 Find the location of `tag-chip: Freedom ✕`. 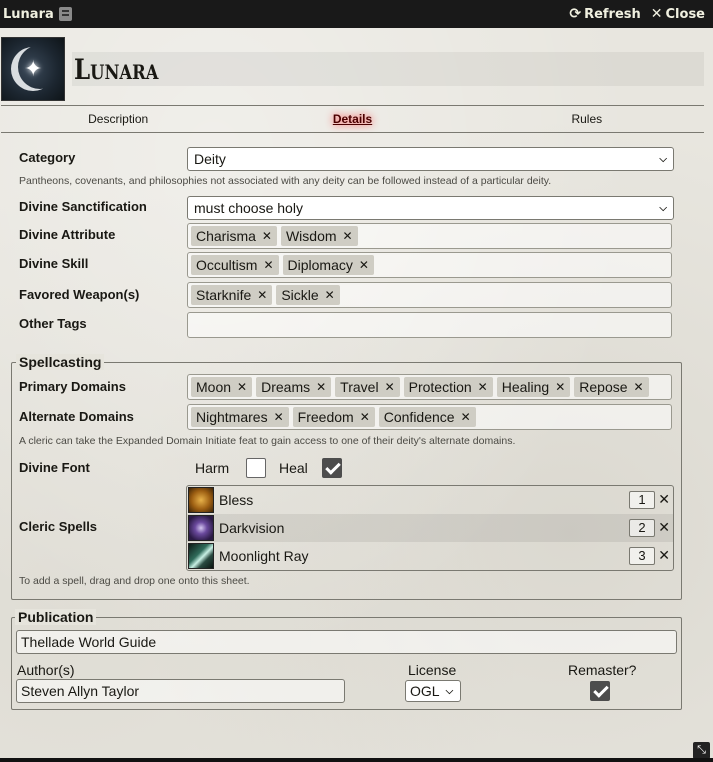

tag-chip: Freedom ✕ is located at coordinates (333, 417).